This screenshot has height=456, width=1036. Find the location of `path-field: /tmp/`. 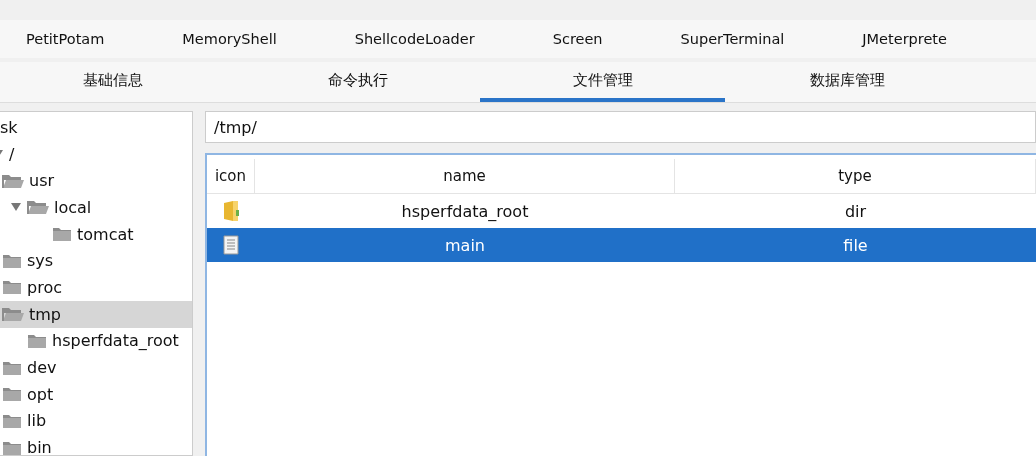

path-field: /tmp/ is located at coordinates (620, 127).